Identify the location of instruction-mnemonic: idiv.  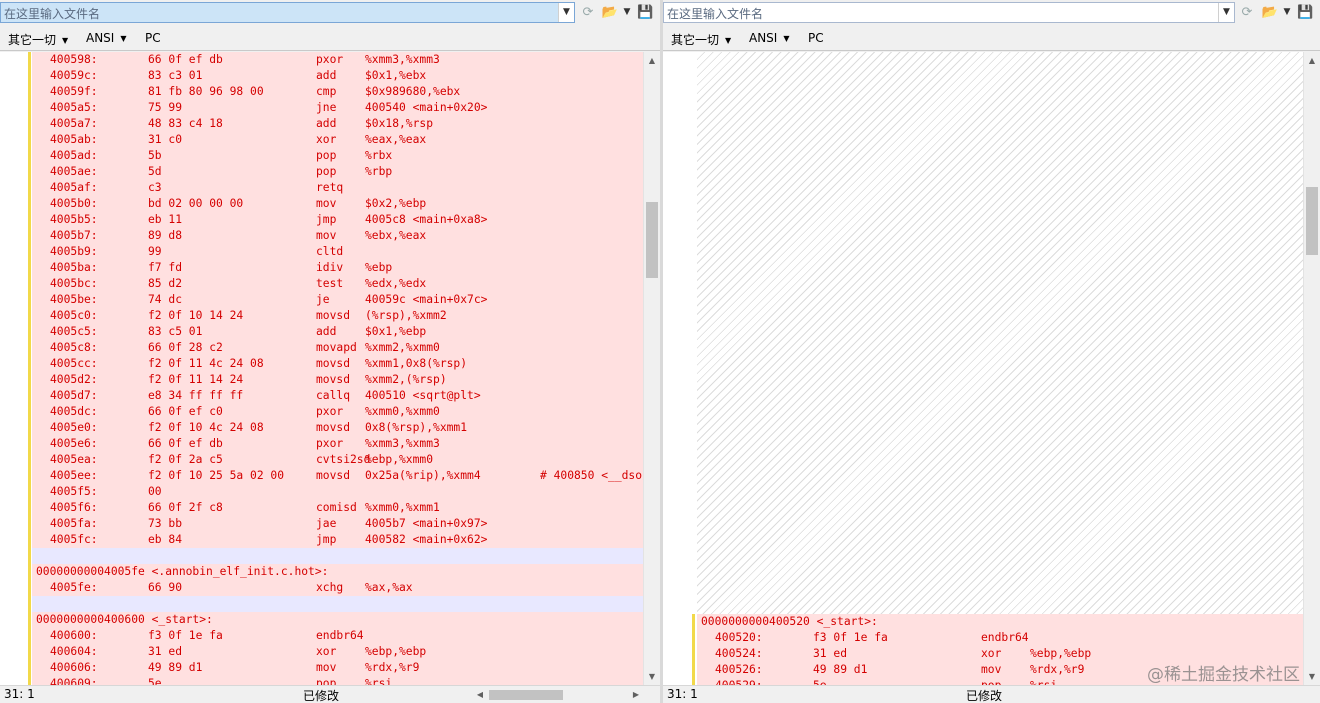
(330, 267).